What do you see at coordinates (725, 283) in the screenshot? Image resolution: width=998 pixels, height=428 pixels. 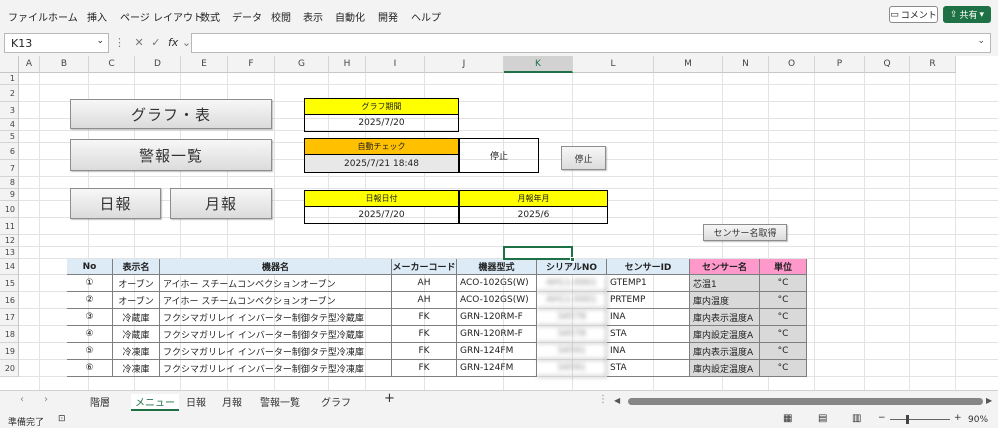 I see `table-cell-sensor-name: 芯温1` at bounding box center [725, 283].